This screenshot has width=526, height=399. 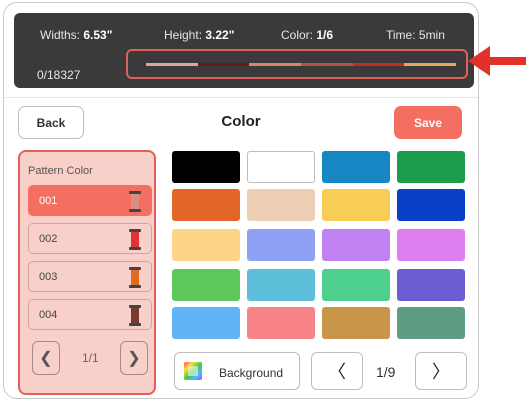 I want to click on back-button: Back, so click(x=51, y=122).